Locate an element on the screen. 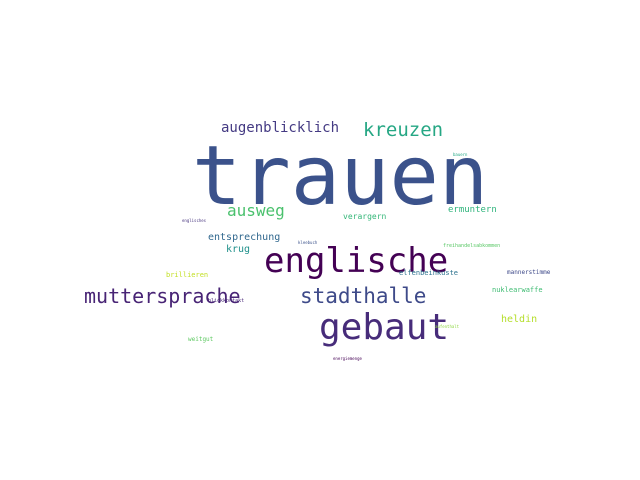 This screenshot has height=480, width=640. word-mannerstimme: mannerstimme is located at coordinates (529, 272).